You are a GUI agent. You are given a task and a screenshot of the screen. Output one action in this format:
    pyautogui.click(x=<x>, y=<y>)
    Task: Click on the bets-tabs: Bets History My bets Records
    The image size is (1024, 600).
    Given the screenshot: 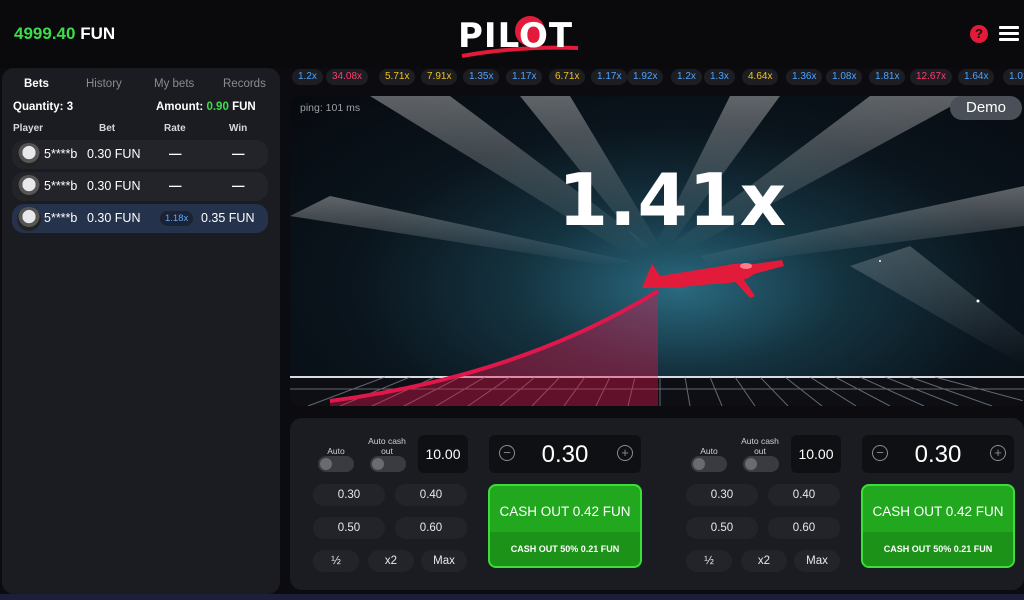 What is the action you would take?
    pyautogui.click(x=140, y=87)
    